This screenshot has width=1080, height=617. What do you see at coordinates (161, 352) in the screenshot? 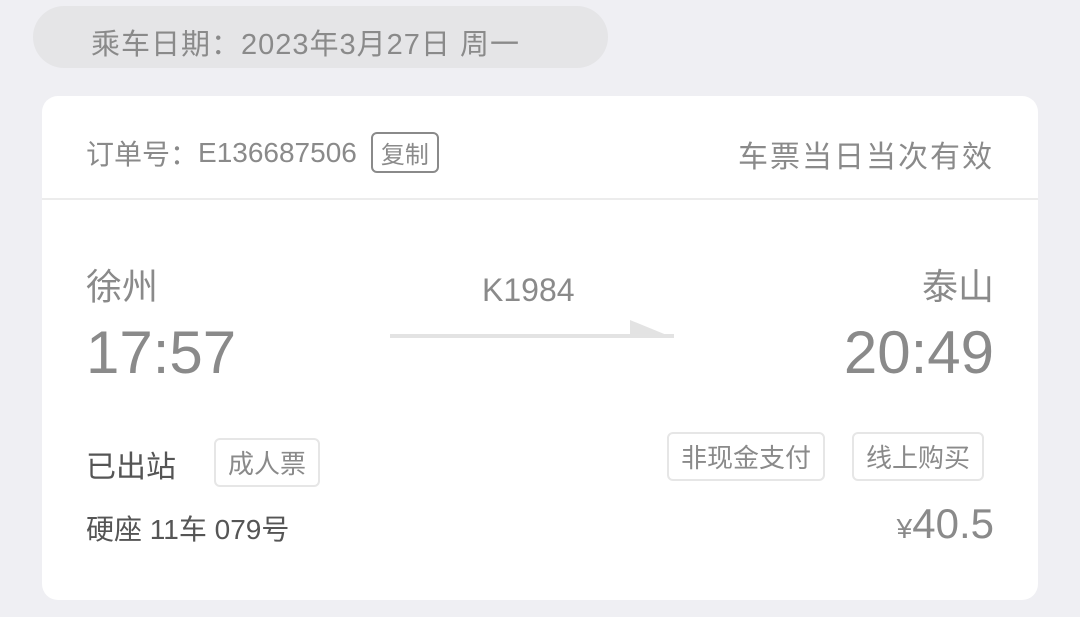
I see `departure-time: 17:57` at bounding box center [161, 352].